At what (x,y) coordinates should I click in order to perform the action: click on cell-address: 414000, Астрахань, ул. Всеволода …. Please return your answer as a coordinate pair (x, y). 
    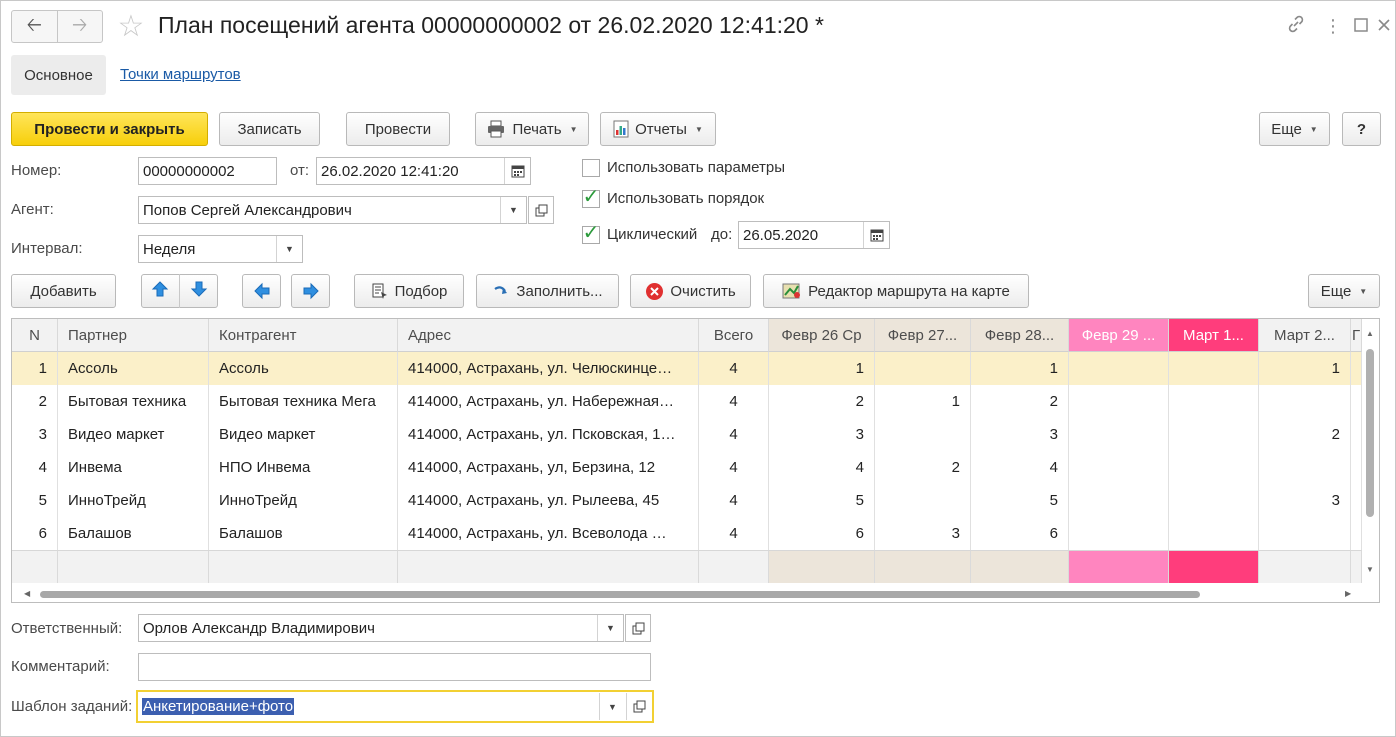
    Looking at the image, I should click on (548, 533).